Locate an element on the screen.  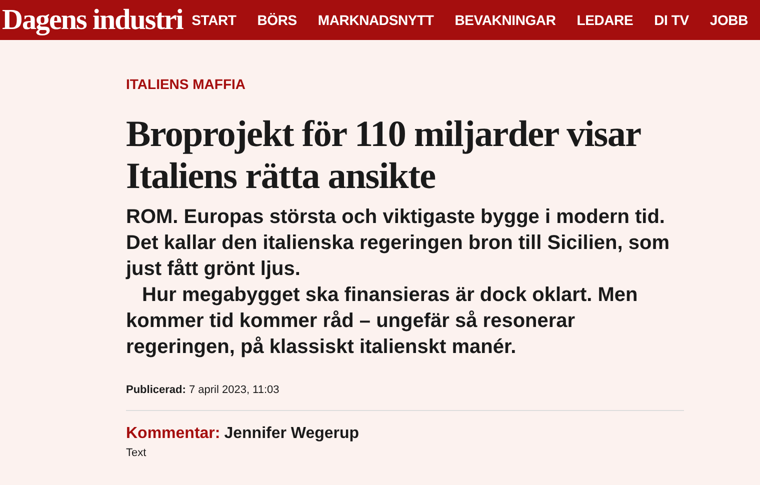
nav-link: BÖRS is located at coordinates (277, 20).